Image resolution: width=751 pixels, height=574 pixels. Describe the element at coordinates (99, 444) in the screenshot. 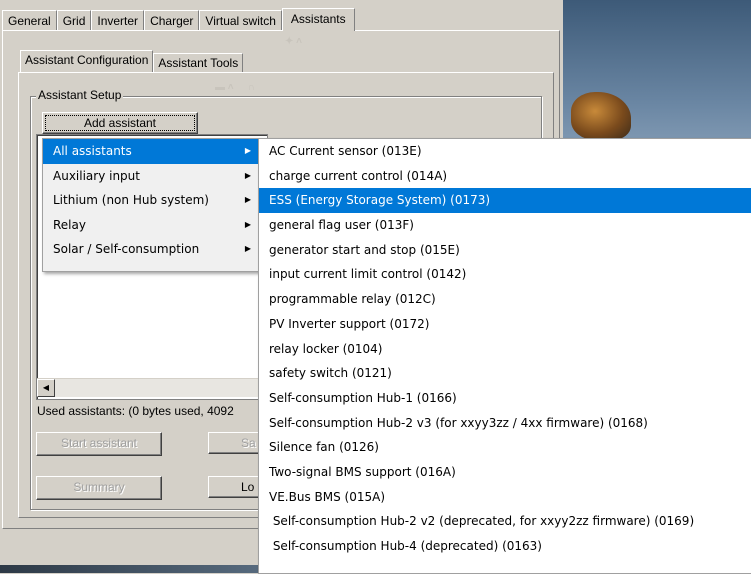

I see `start-assistant-button: Start assistant` at that location.